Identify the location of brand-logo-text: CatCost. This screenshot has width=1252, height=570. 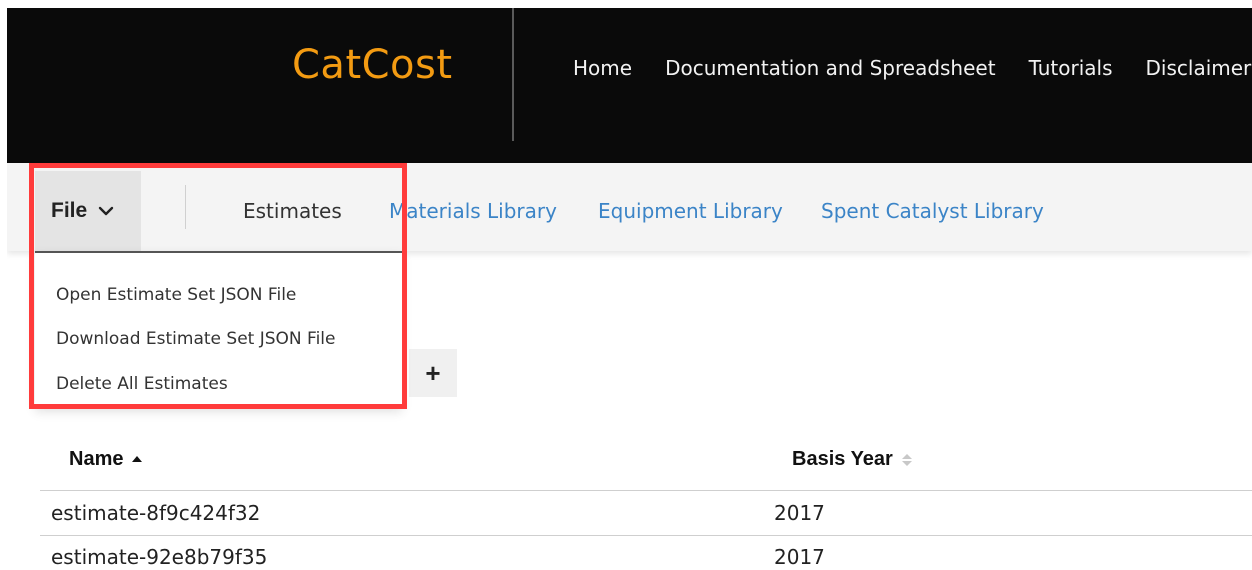
(372, 65).